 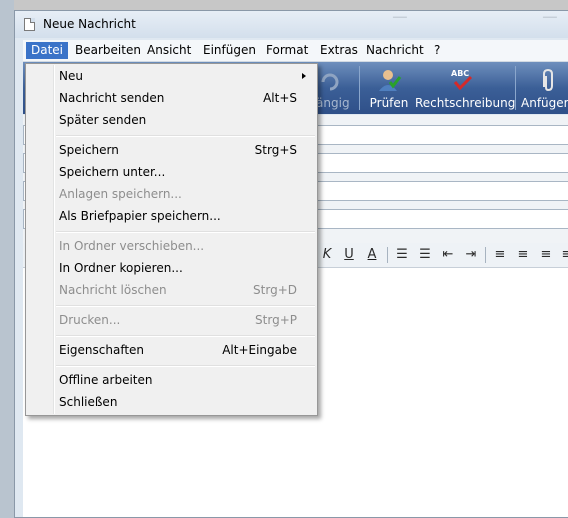 I want to click on align-left-icon: ≡, so click(x=500, y=255).